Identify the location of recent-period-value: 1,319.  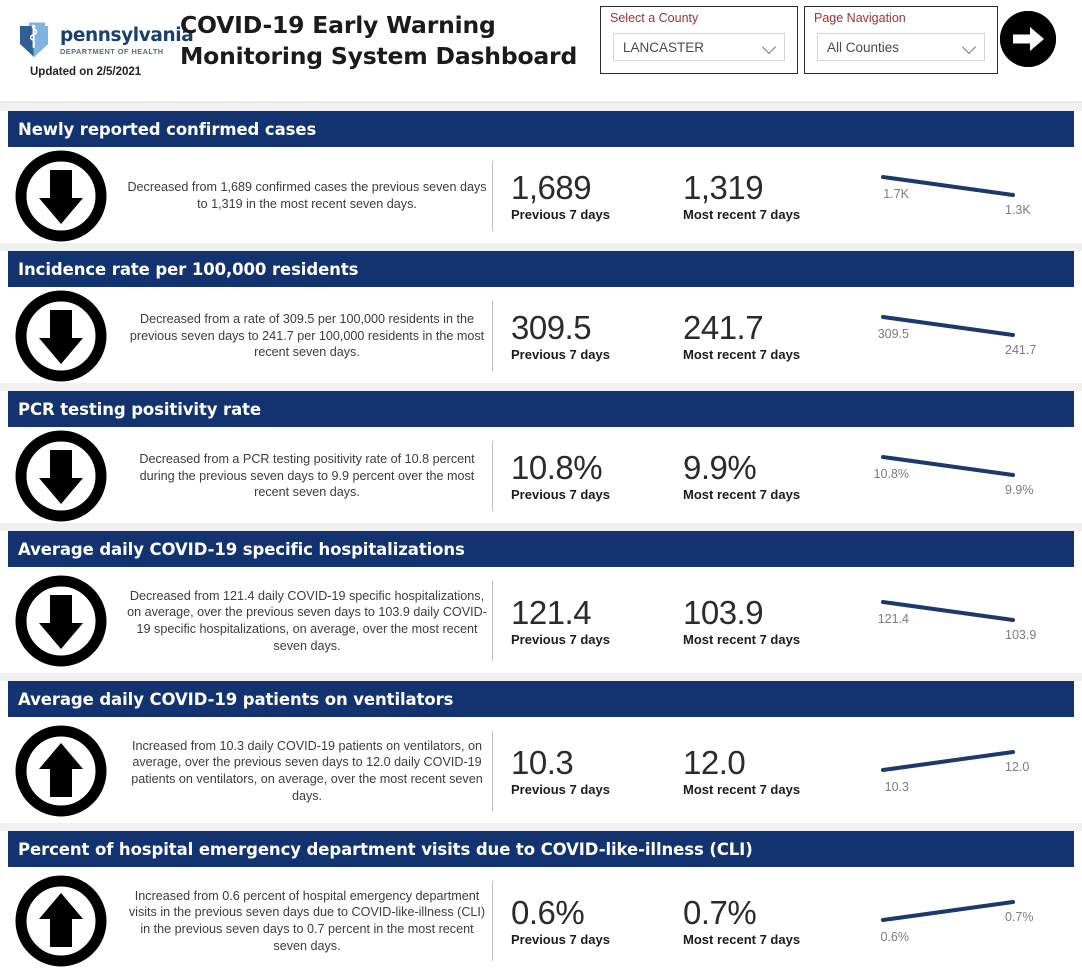
(723, 187).